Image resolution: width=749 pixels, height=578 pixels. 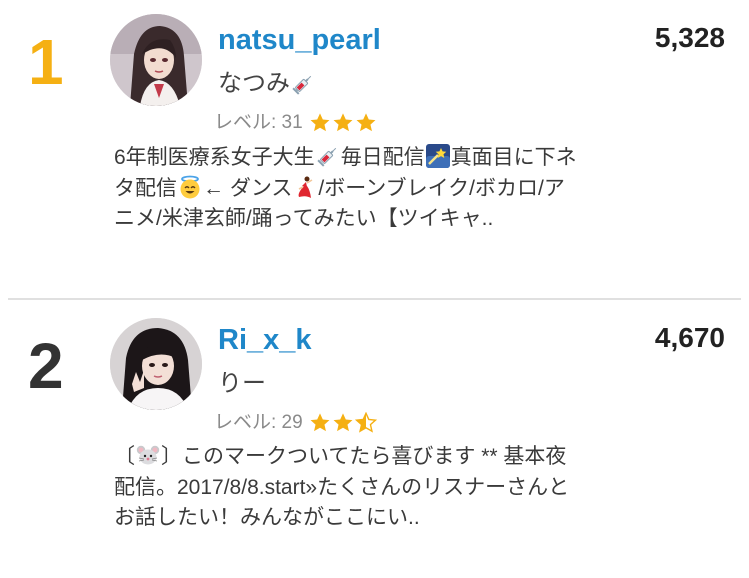 What do you see at coordinates (190, 187) in the screenshot?
I see `halo-smile-icon` at bounding box center [190, 187].